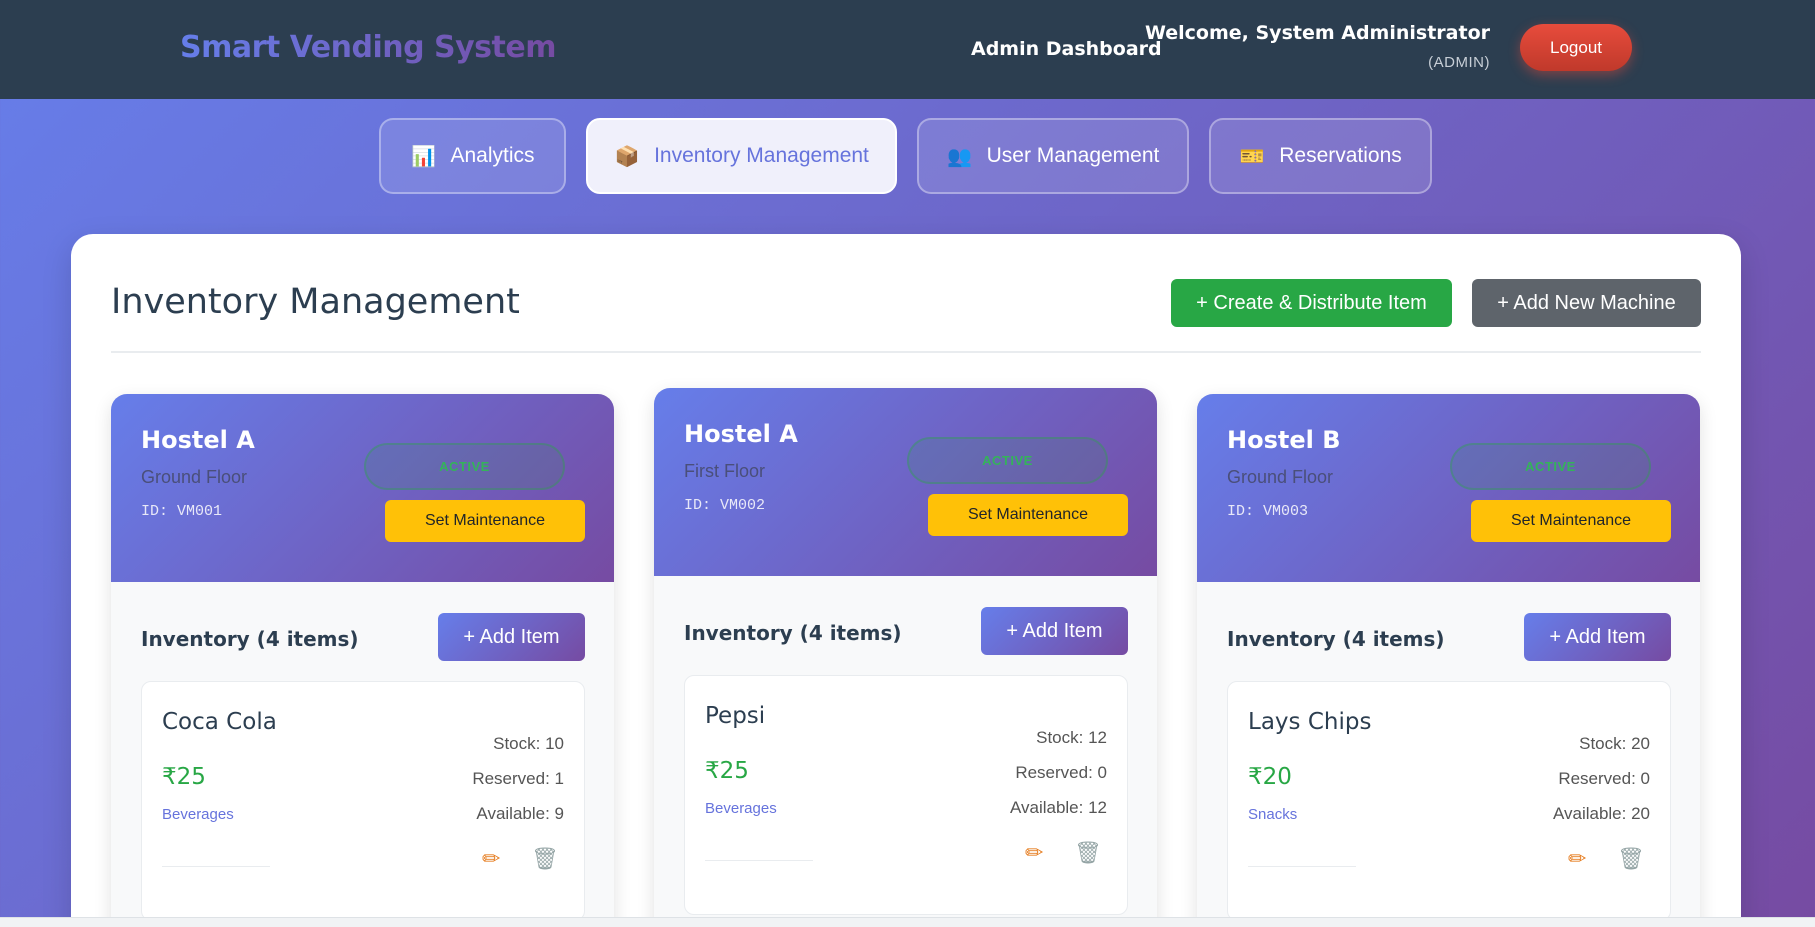 The height and width of the screenshot is (927, 1815). I want to click on tab-label: Inventory Management, so click(761, 155).